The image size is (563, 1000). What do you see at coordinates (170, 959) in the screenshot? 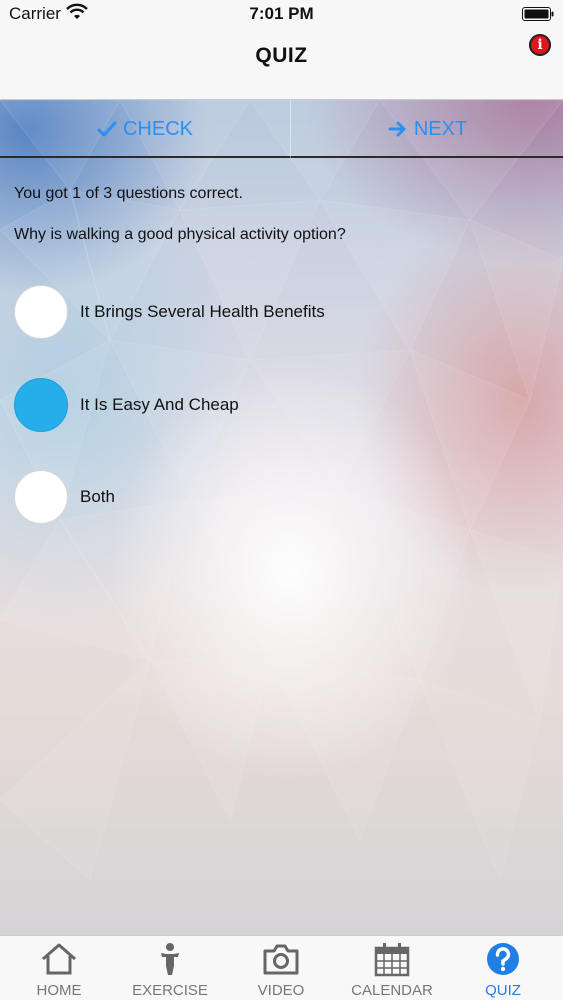
I see `person-icon` at bounding box center [170, 959].